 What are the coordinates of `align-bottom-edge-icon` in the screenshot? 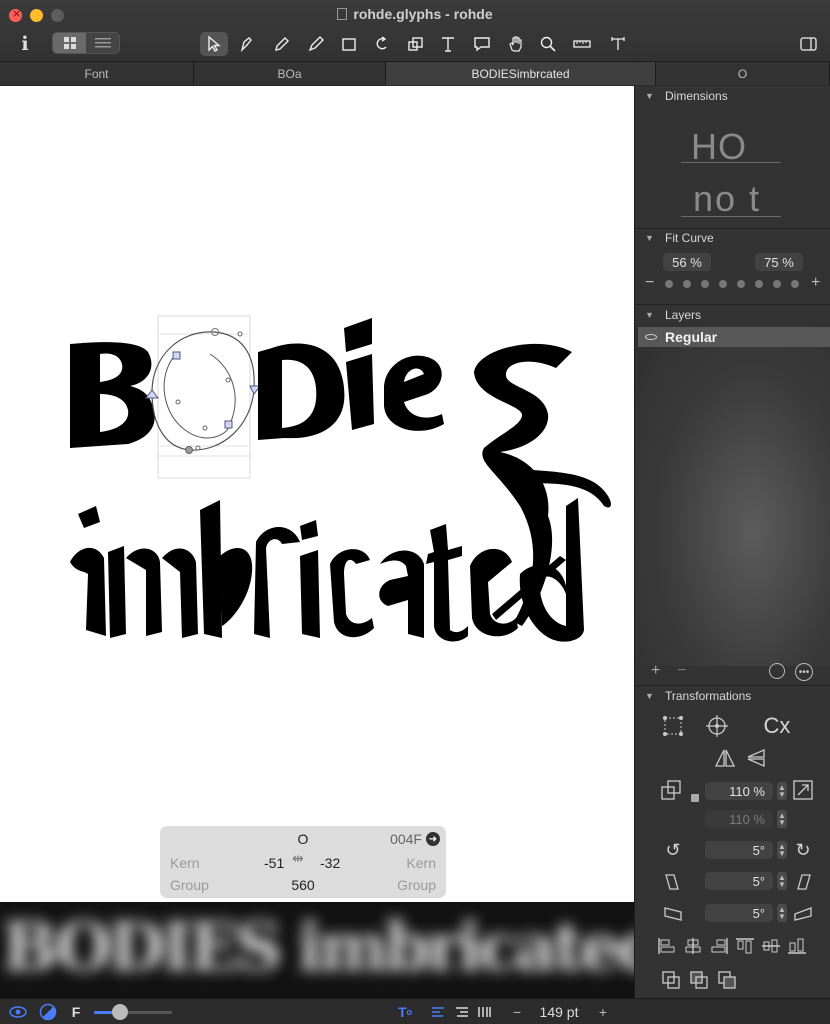 It's located at (797, 946).